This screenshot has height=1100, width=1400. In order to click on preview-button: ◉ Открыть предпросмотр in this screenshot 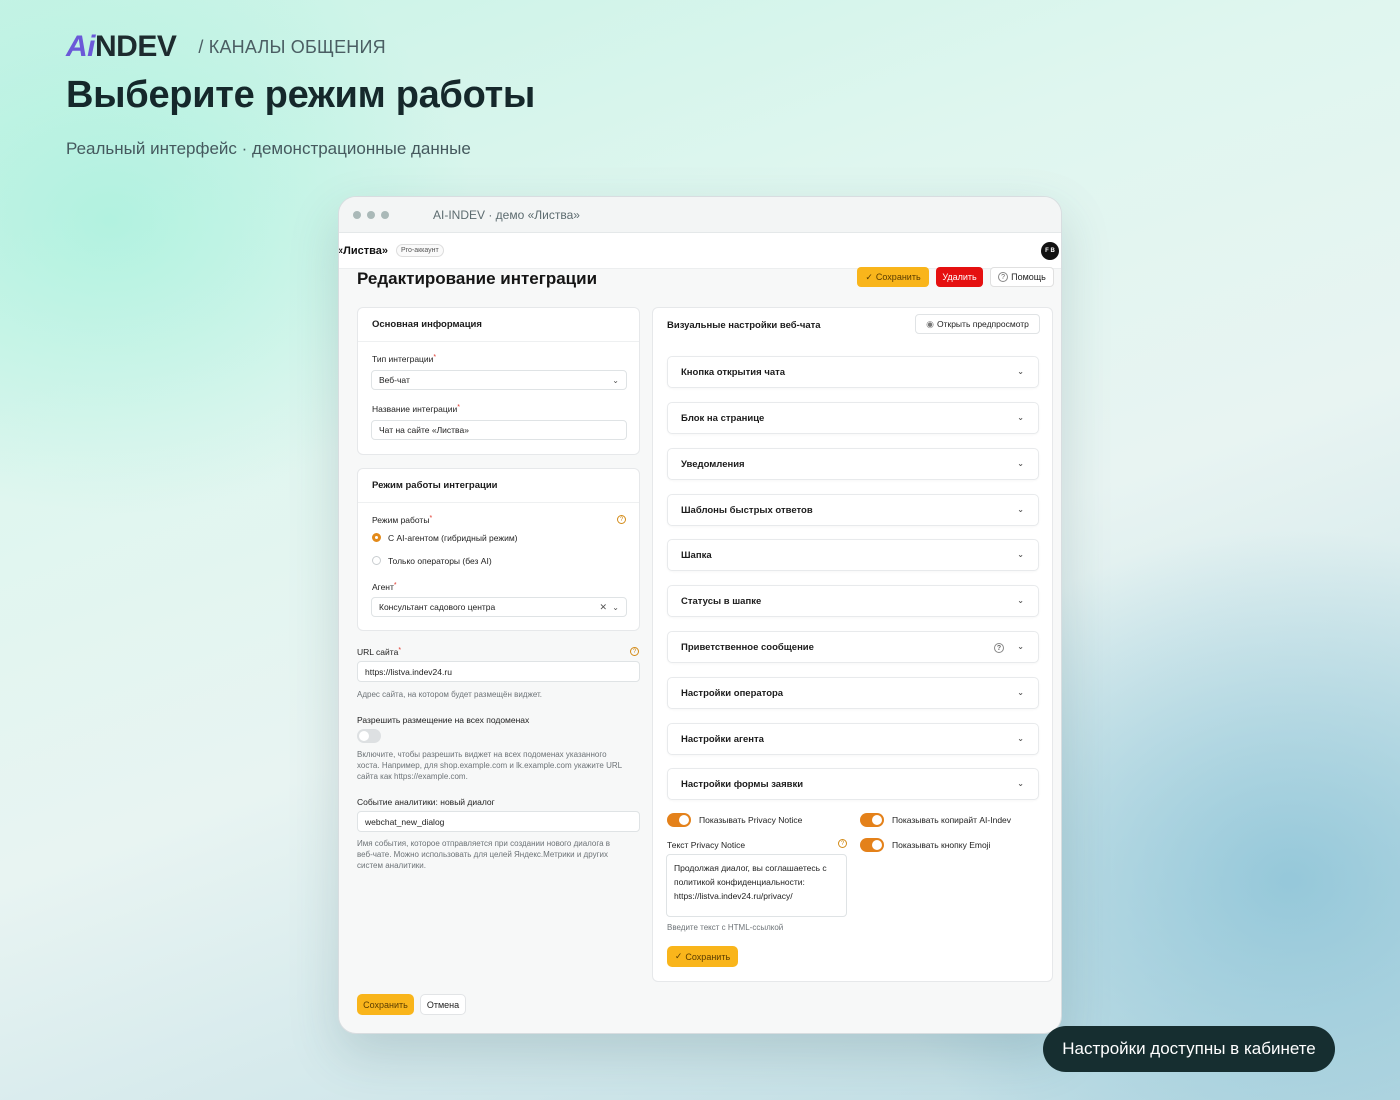, I will do `click(977, 324)`.